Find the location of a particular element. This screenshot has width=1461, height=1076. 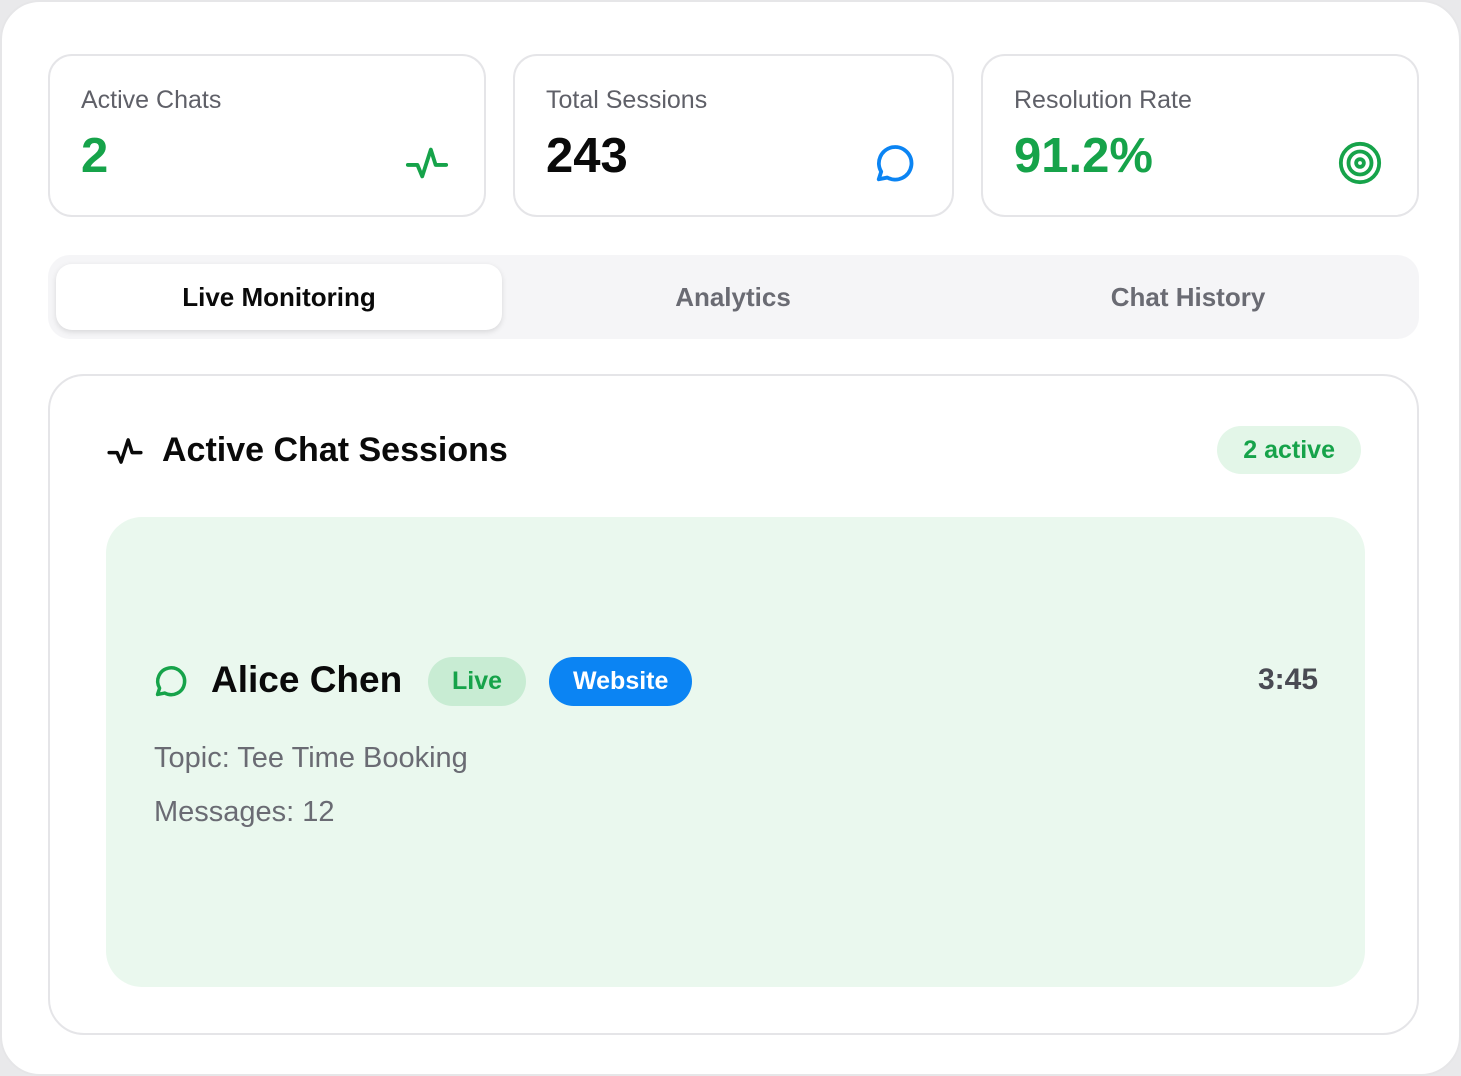

target-icon is located at coordinates (1360, 163).